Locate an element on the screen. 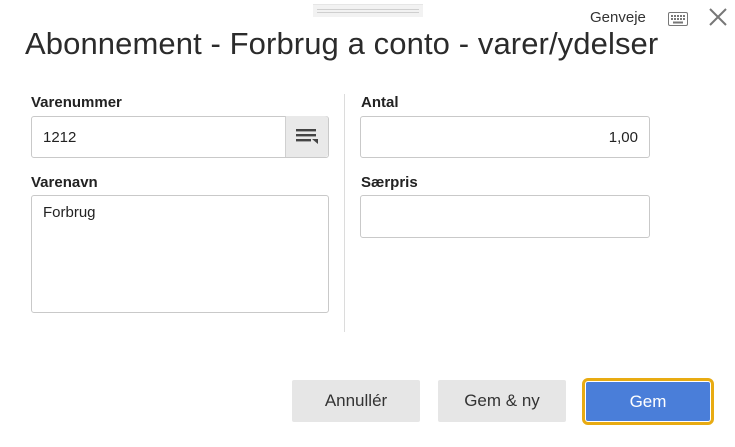 This screenshot has width=735, height=447. special-price-label: Særpris is located at coordinates (389, 182).